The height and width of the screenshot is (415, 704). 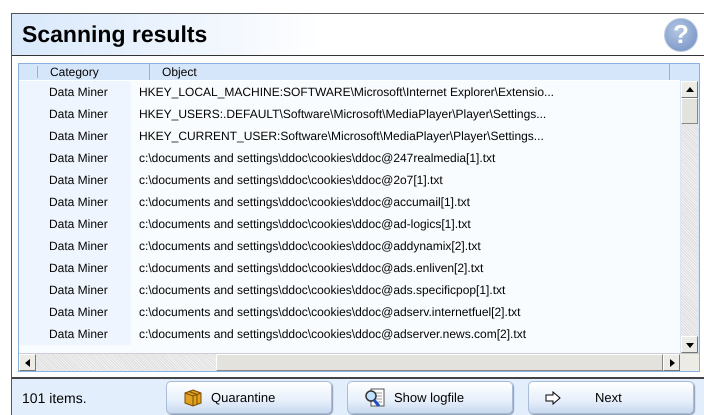 What do you see at coordinates (55, 398) in the screenshot?
I see `item-count: 101 items.` at bounding box center [55, 398].